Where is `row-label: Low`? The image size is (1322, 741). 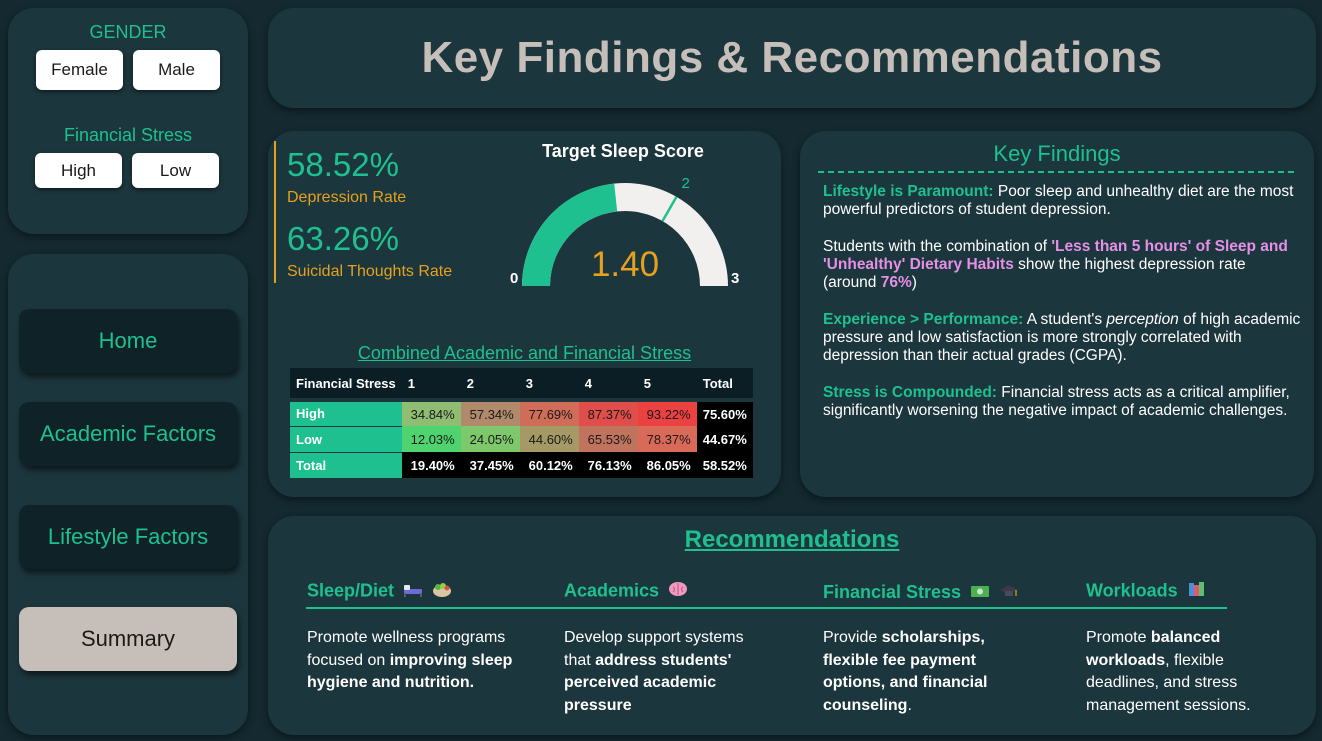
row-label: Low is located at coordinates (346, 439).